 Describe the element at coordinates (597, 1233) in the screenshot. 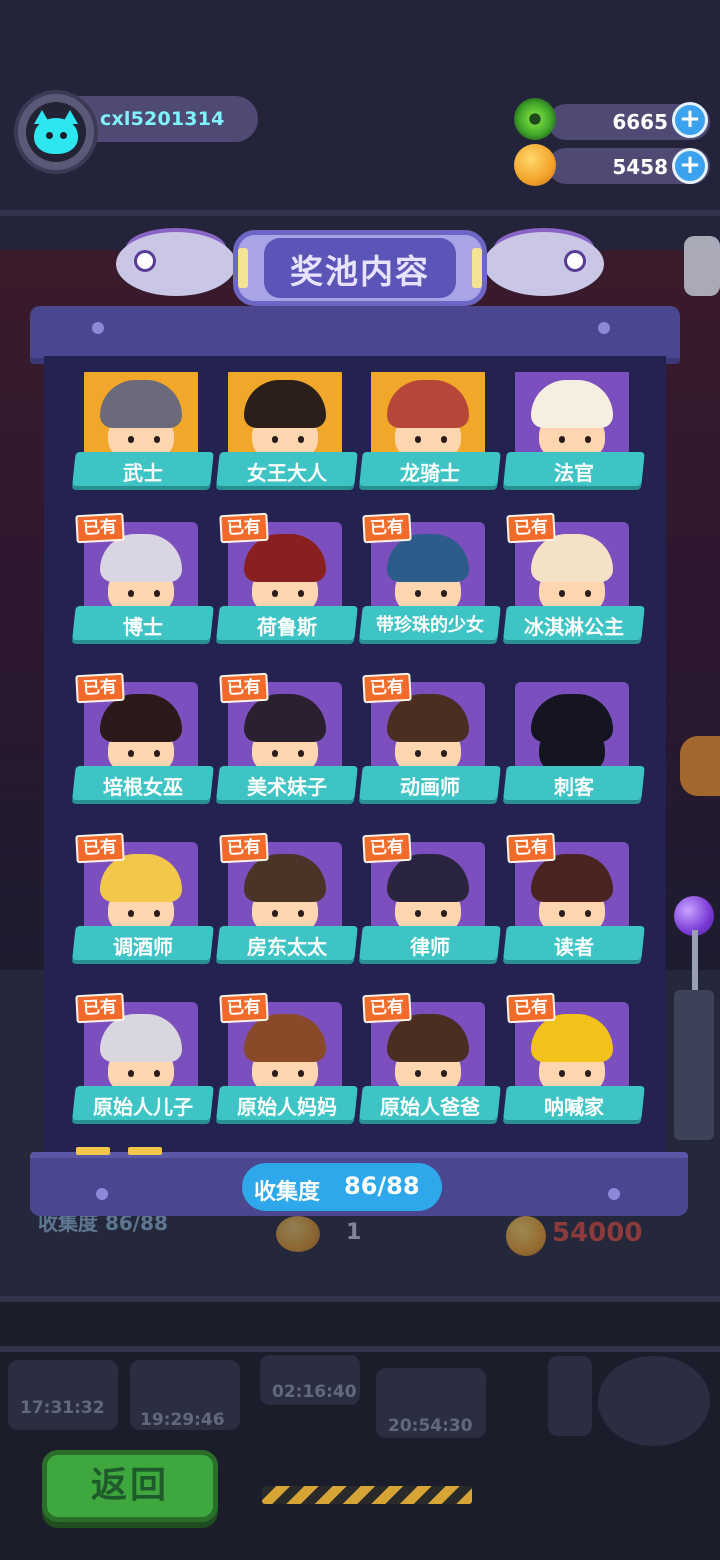

I see `background-coin-amount: 54000` at that location.